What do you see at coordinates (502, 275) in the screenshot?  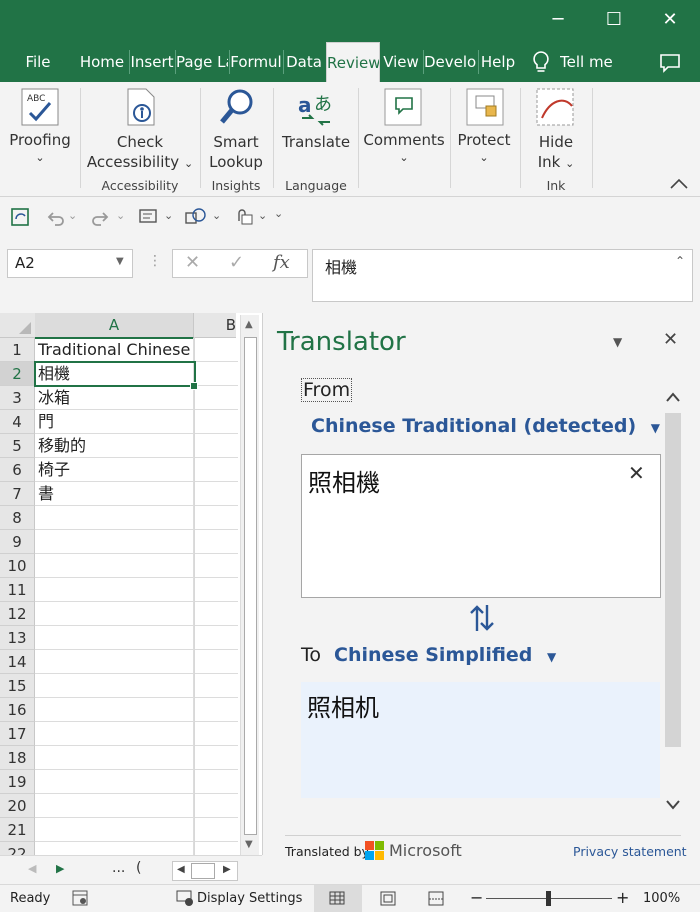 I see `formula-input: 相機 ⌃` at bounding box center [502, 275].